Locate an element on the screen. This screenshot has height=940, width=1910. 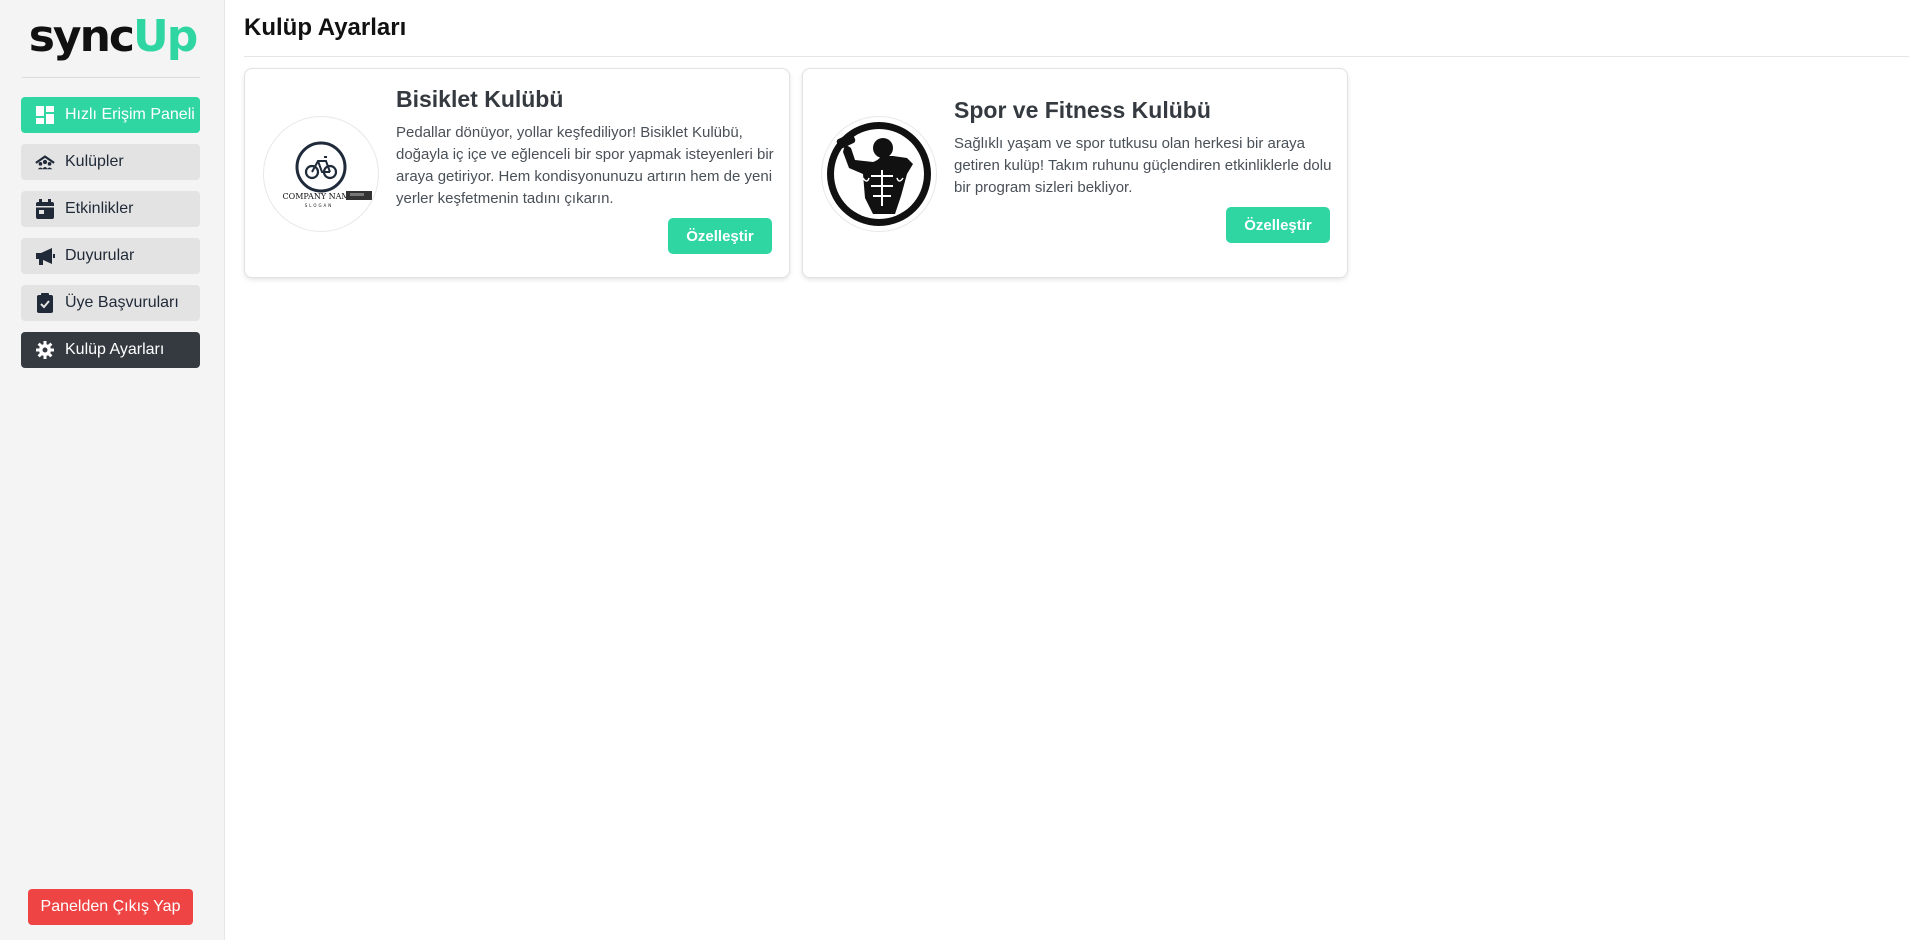
app-logo: syncUp is located at coordinates (112, 37).